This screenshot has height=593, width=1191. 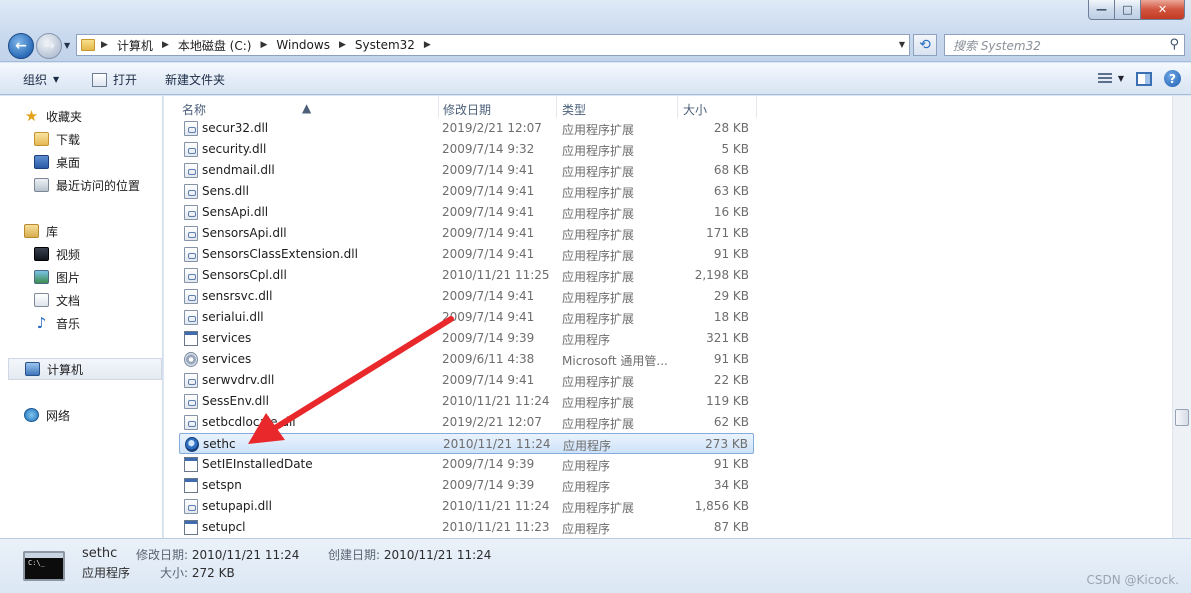 What do you see at coordinates (87, 185) in the screenshot?
I see `nav-item-recent: 最近访问的位置` at bounding box center [87, 185].